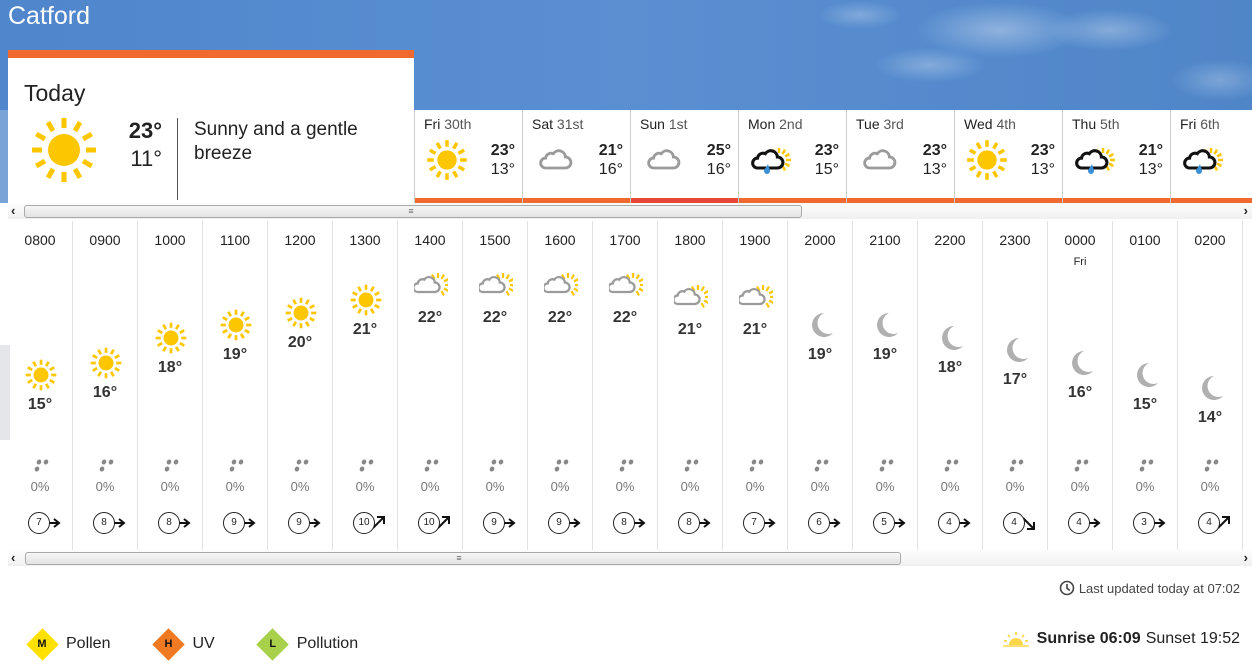  What do you see at coordinates (900, 157) in the screenshot?
I see `day-forecast-4: Tue 3rd 23° 13°` at bounding box center [900, 157].